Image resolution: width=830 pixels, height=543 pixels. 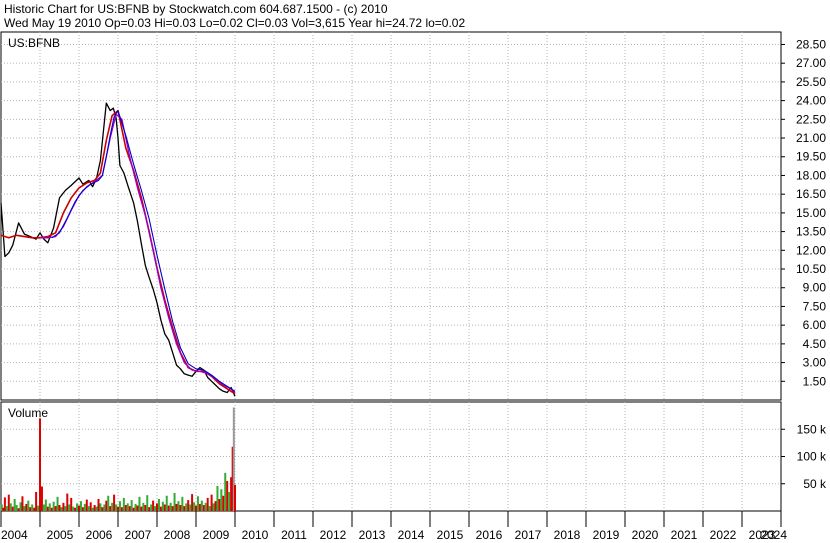 What do you see at coordinates (815, 484) in the screenshot?
I see `volume-tick-label: 50 k` at bounding box center [815, 484].